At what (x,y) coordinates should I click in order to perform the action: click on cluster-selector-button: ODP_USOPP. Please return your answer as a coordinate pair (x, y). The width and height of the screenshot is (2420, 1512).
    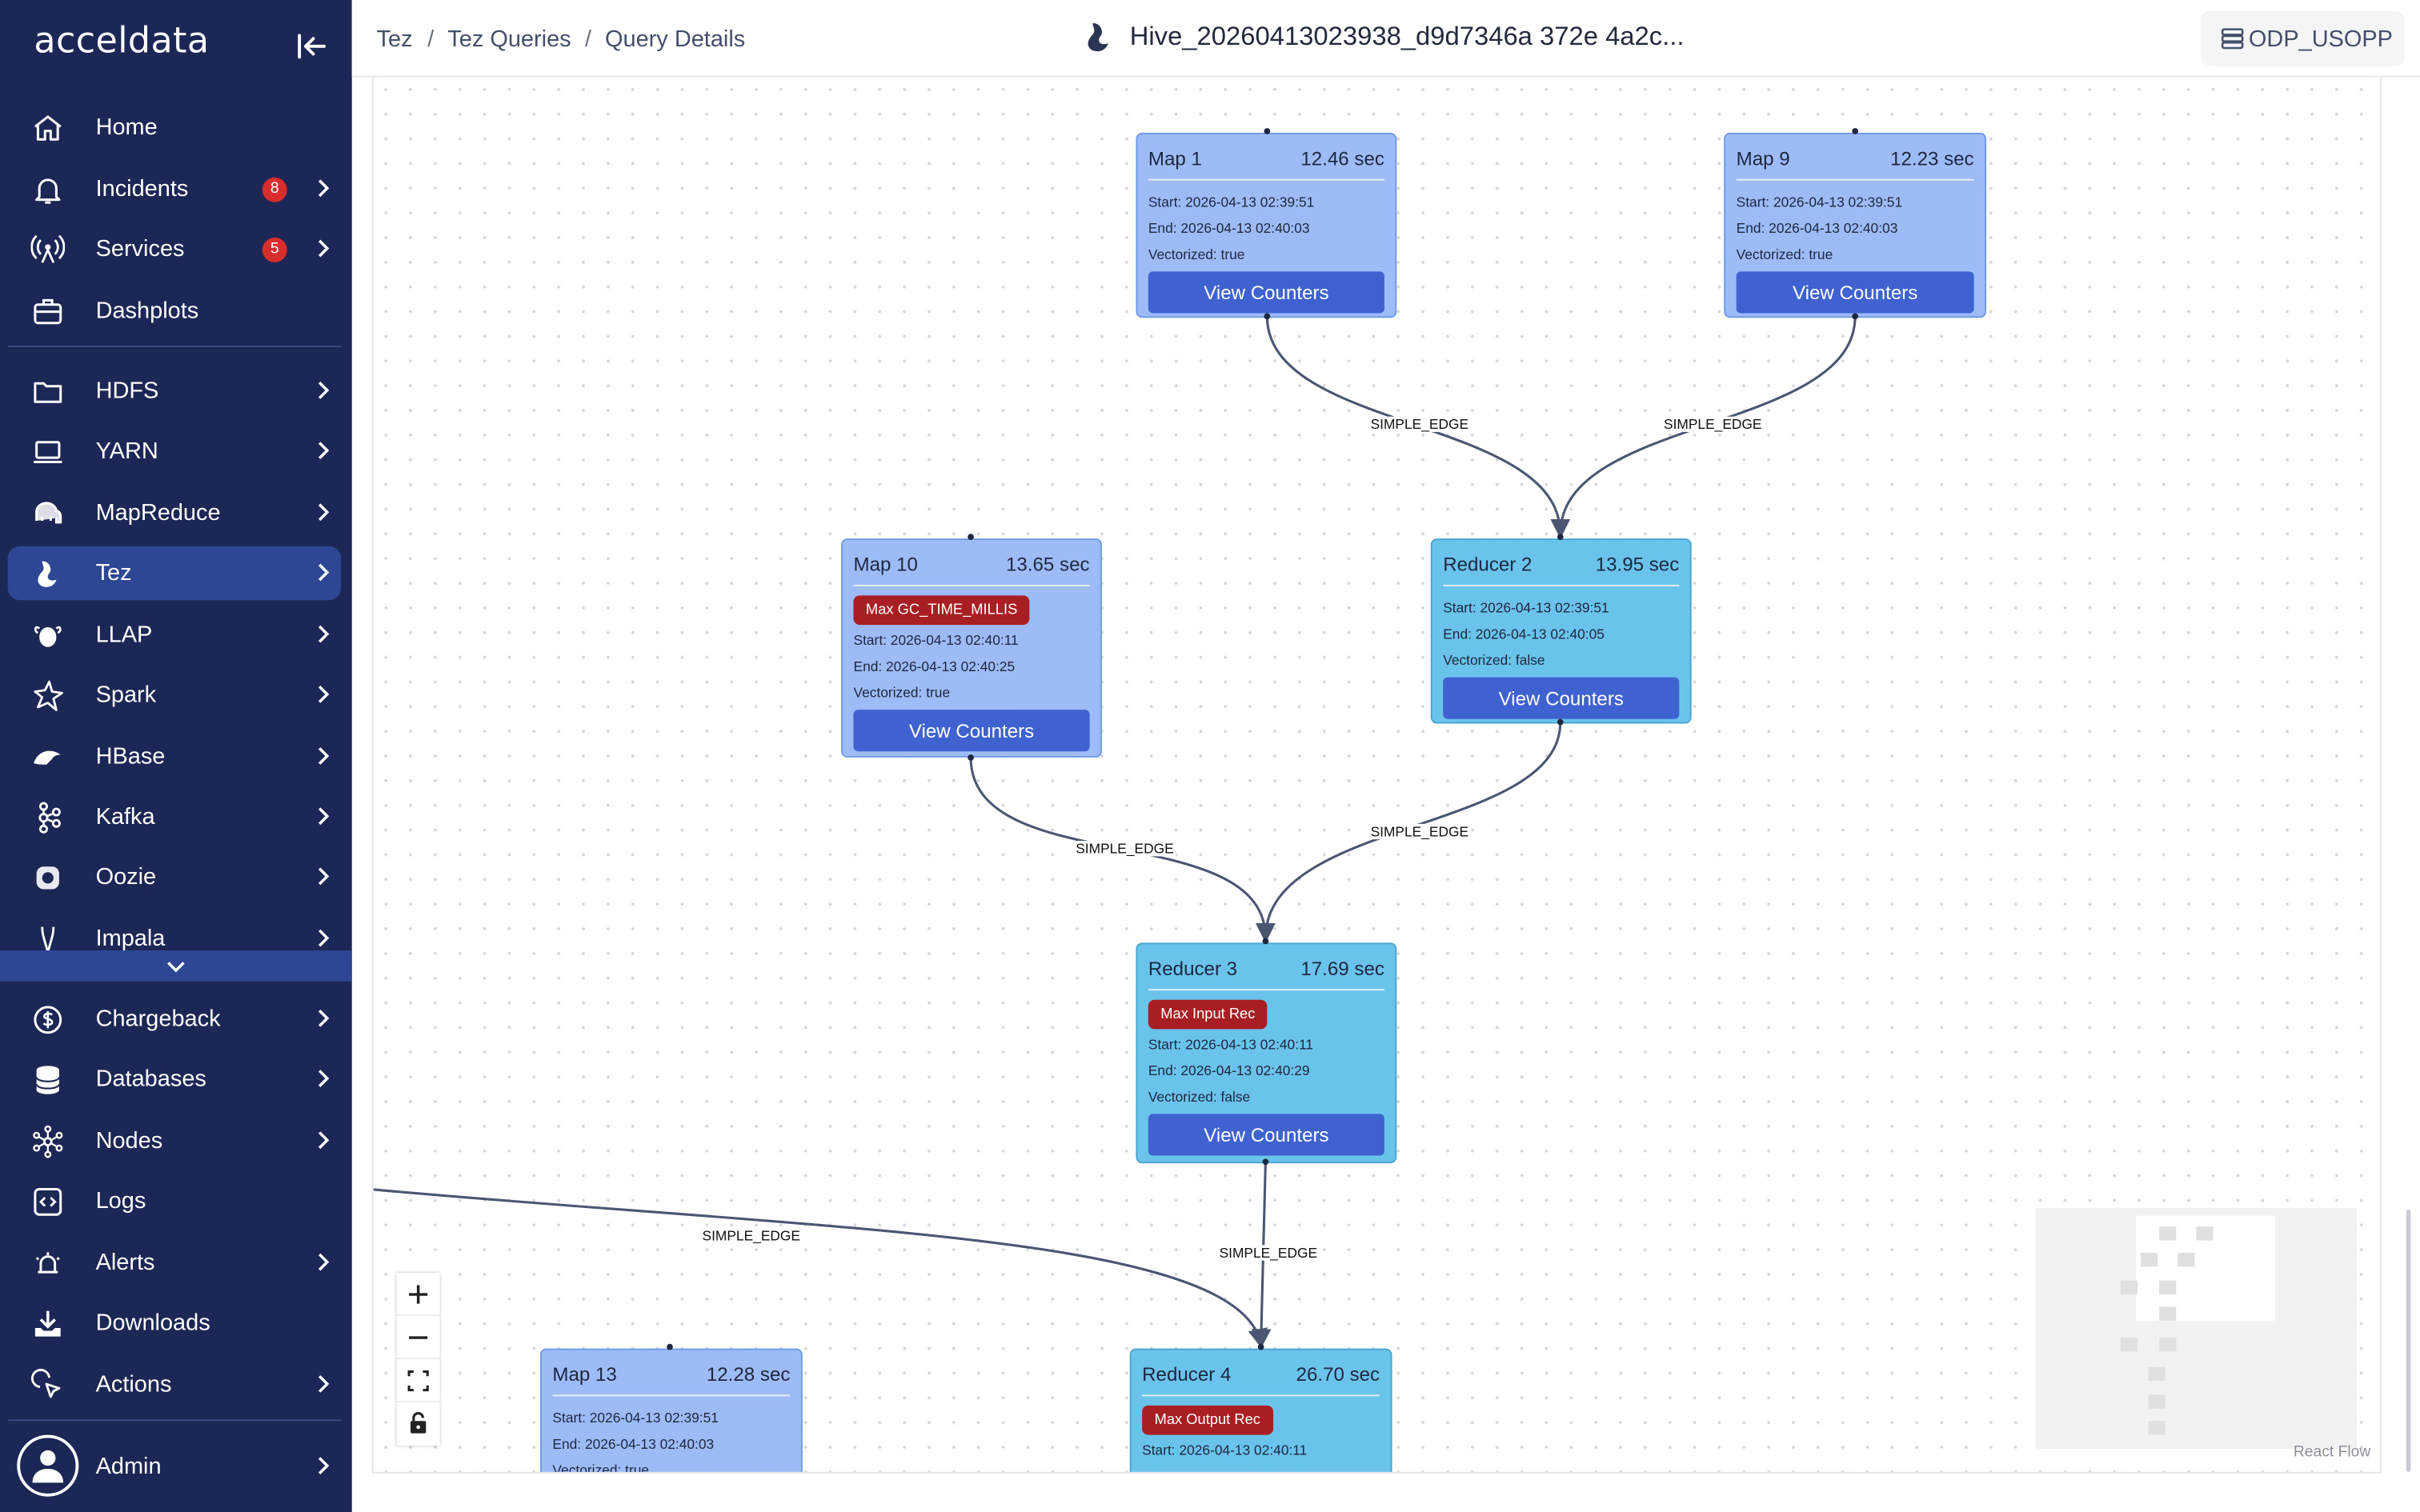
    Looking at the image, I should click on (2303, 38).